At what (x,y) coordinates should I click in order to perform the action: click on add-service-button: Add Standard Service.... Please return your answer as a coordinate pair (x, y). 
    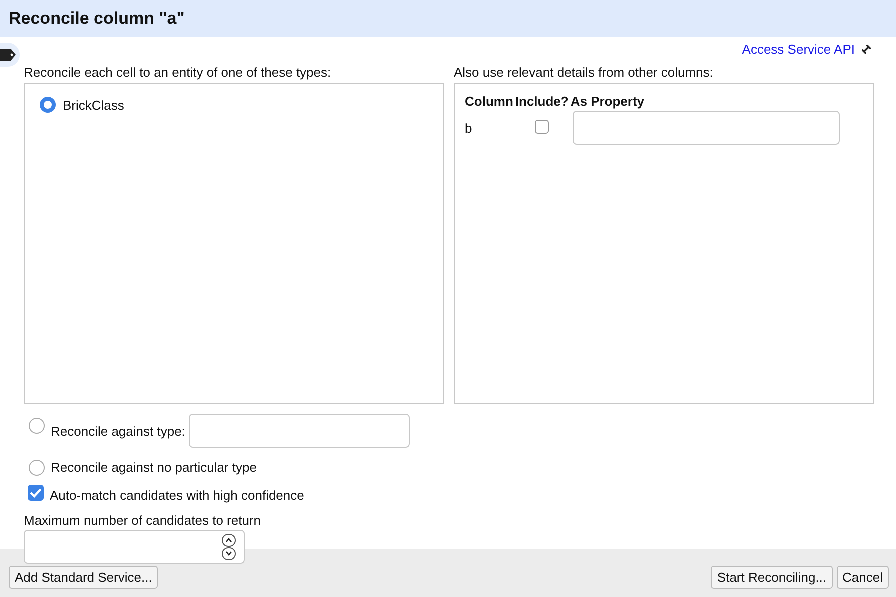
    Looking at the image, I should click on (83, 577).